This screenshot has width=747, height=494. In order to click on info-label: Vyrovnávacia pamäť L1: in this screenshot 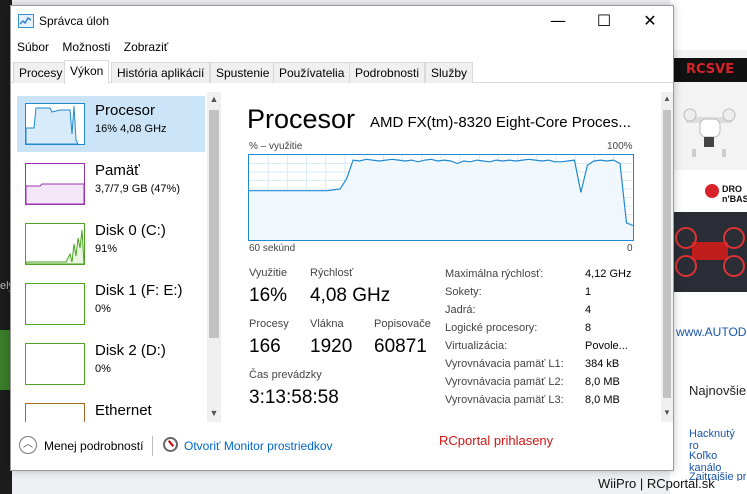, I will do `click(504, 364)`.